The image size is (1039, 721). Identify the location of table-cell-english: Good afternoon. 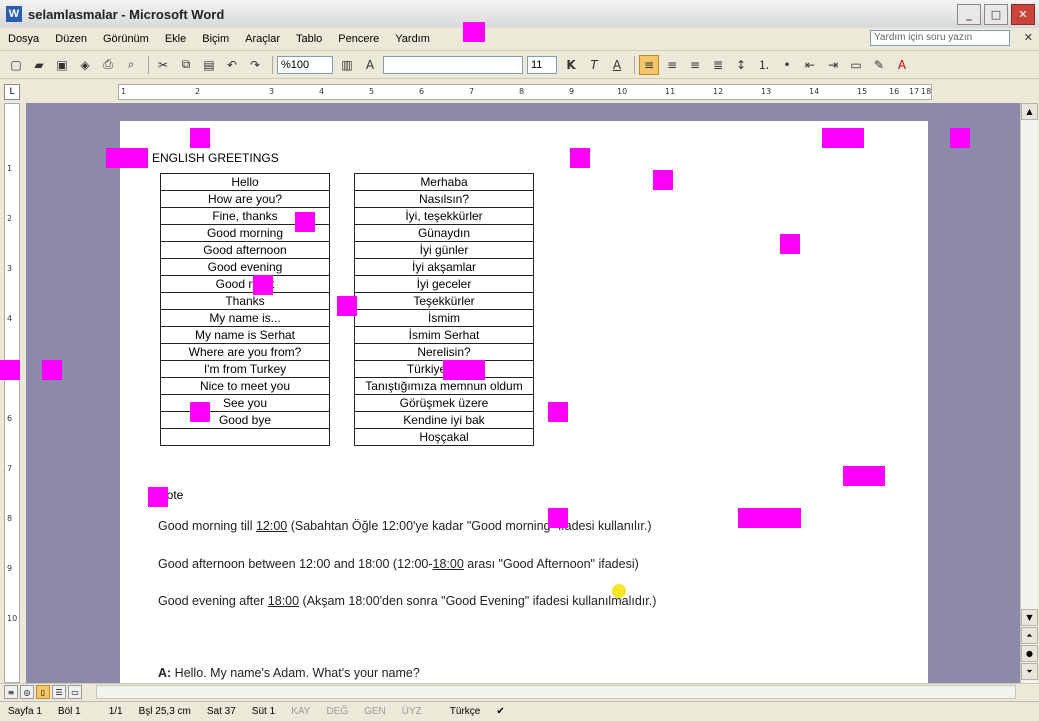
(245, 250).